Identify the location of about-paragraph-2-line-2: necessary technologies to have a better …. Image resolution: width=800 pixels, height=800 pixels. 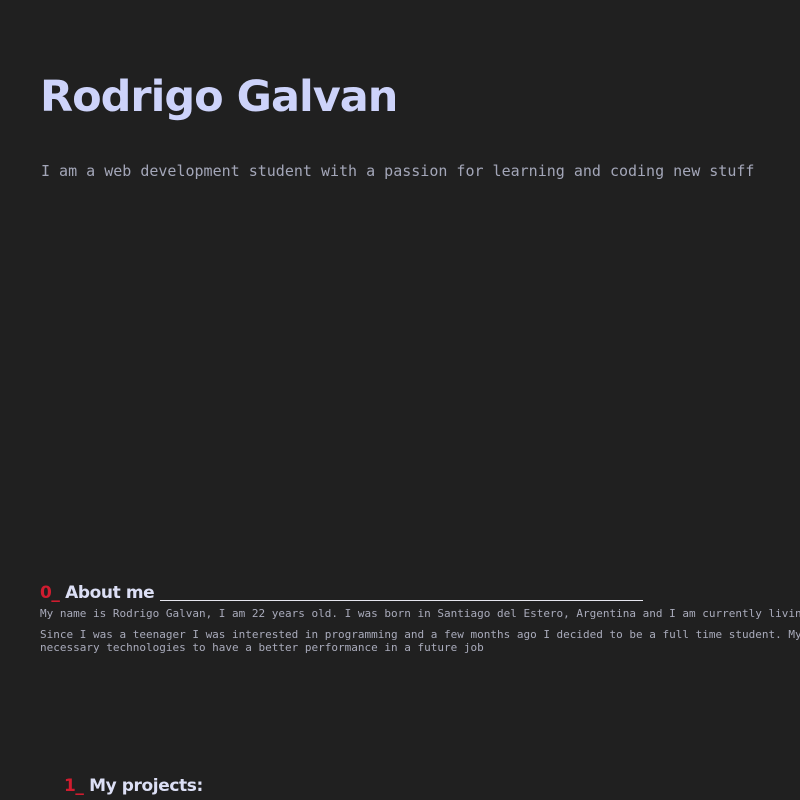
(262, 647).